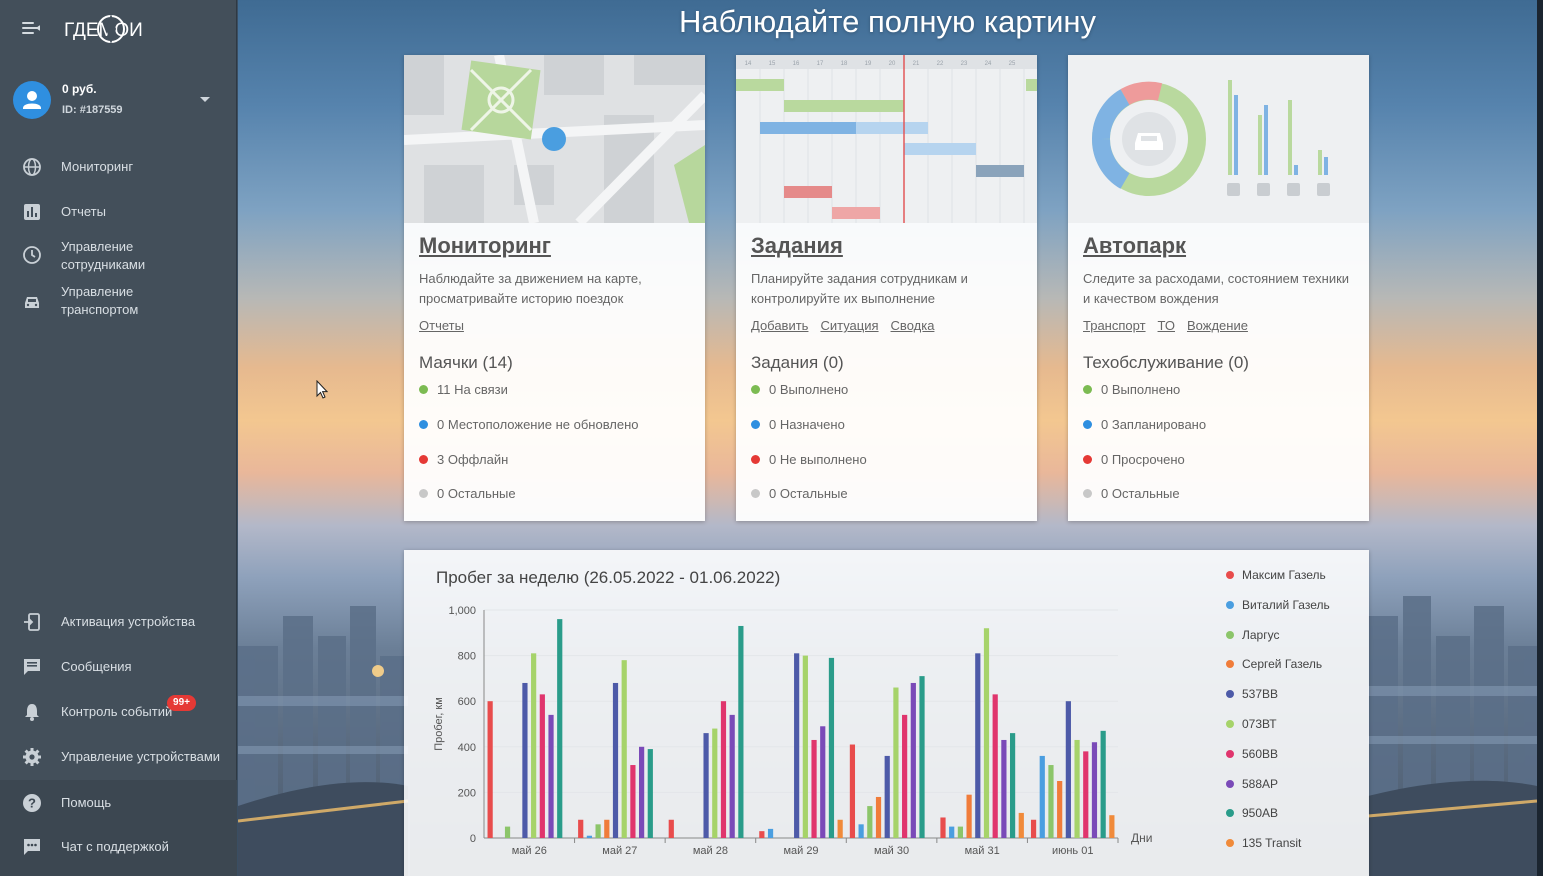  I want to click on link-summary: Сводка, so click(913, 325).